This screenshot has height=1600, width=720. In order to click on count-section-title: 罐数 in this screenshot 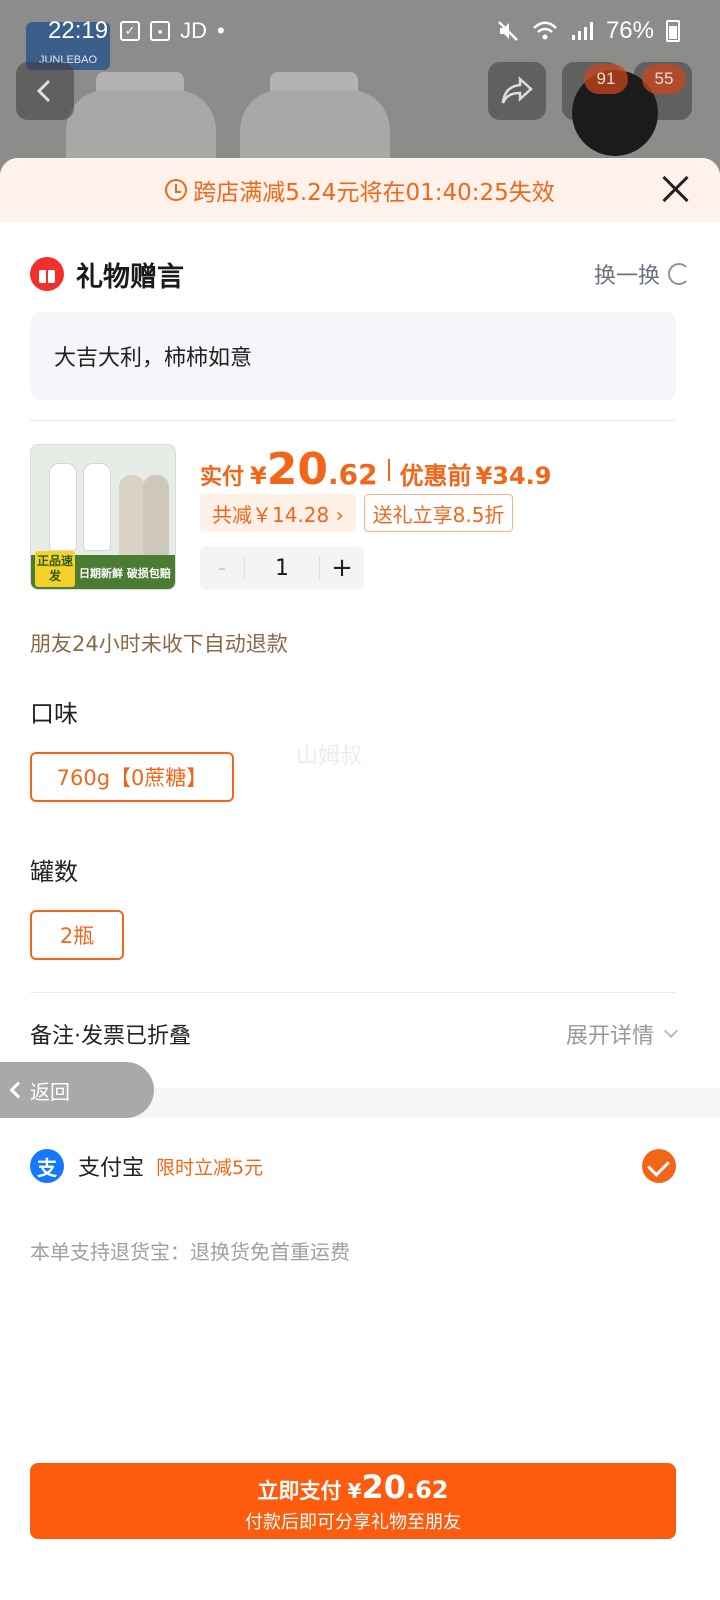, I will do `click(54, 872)`.